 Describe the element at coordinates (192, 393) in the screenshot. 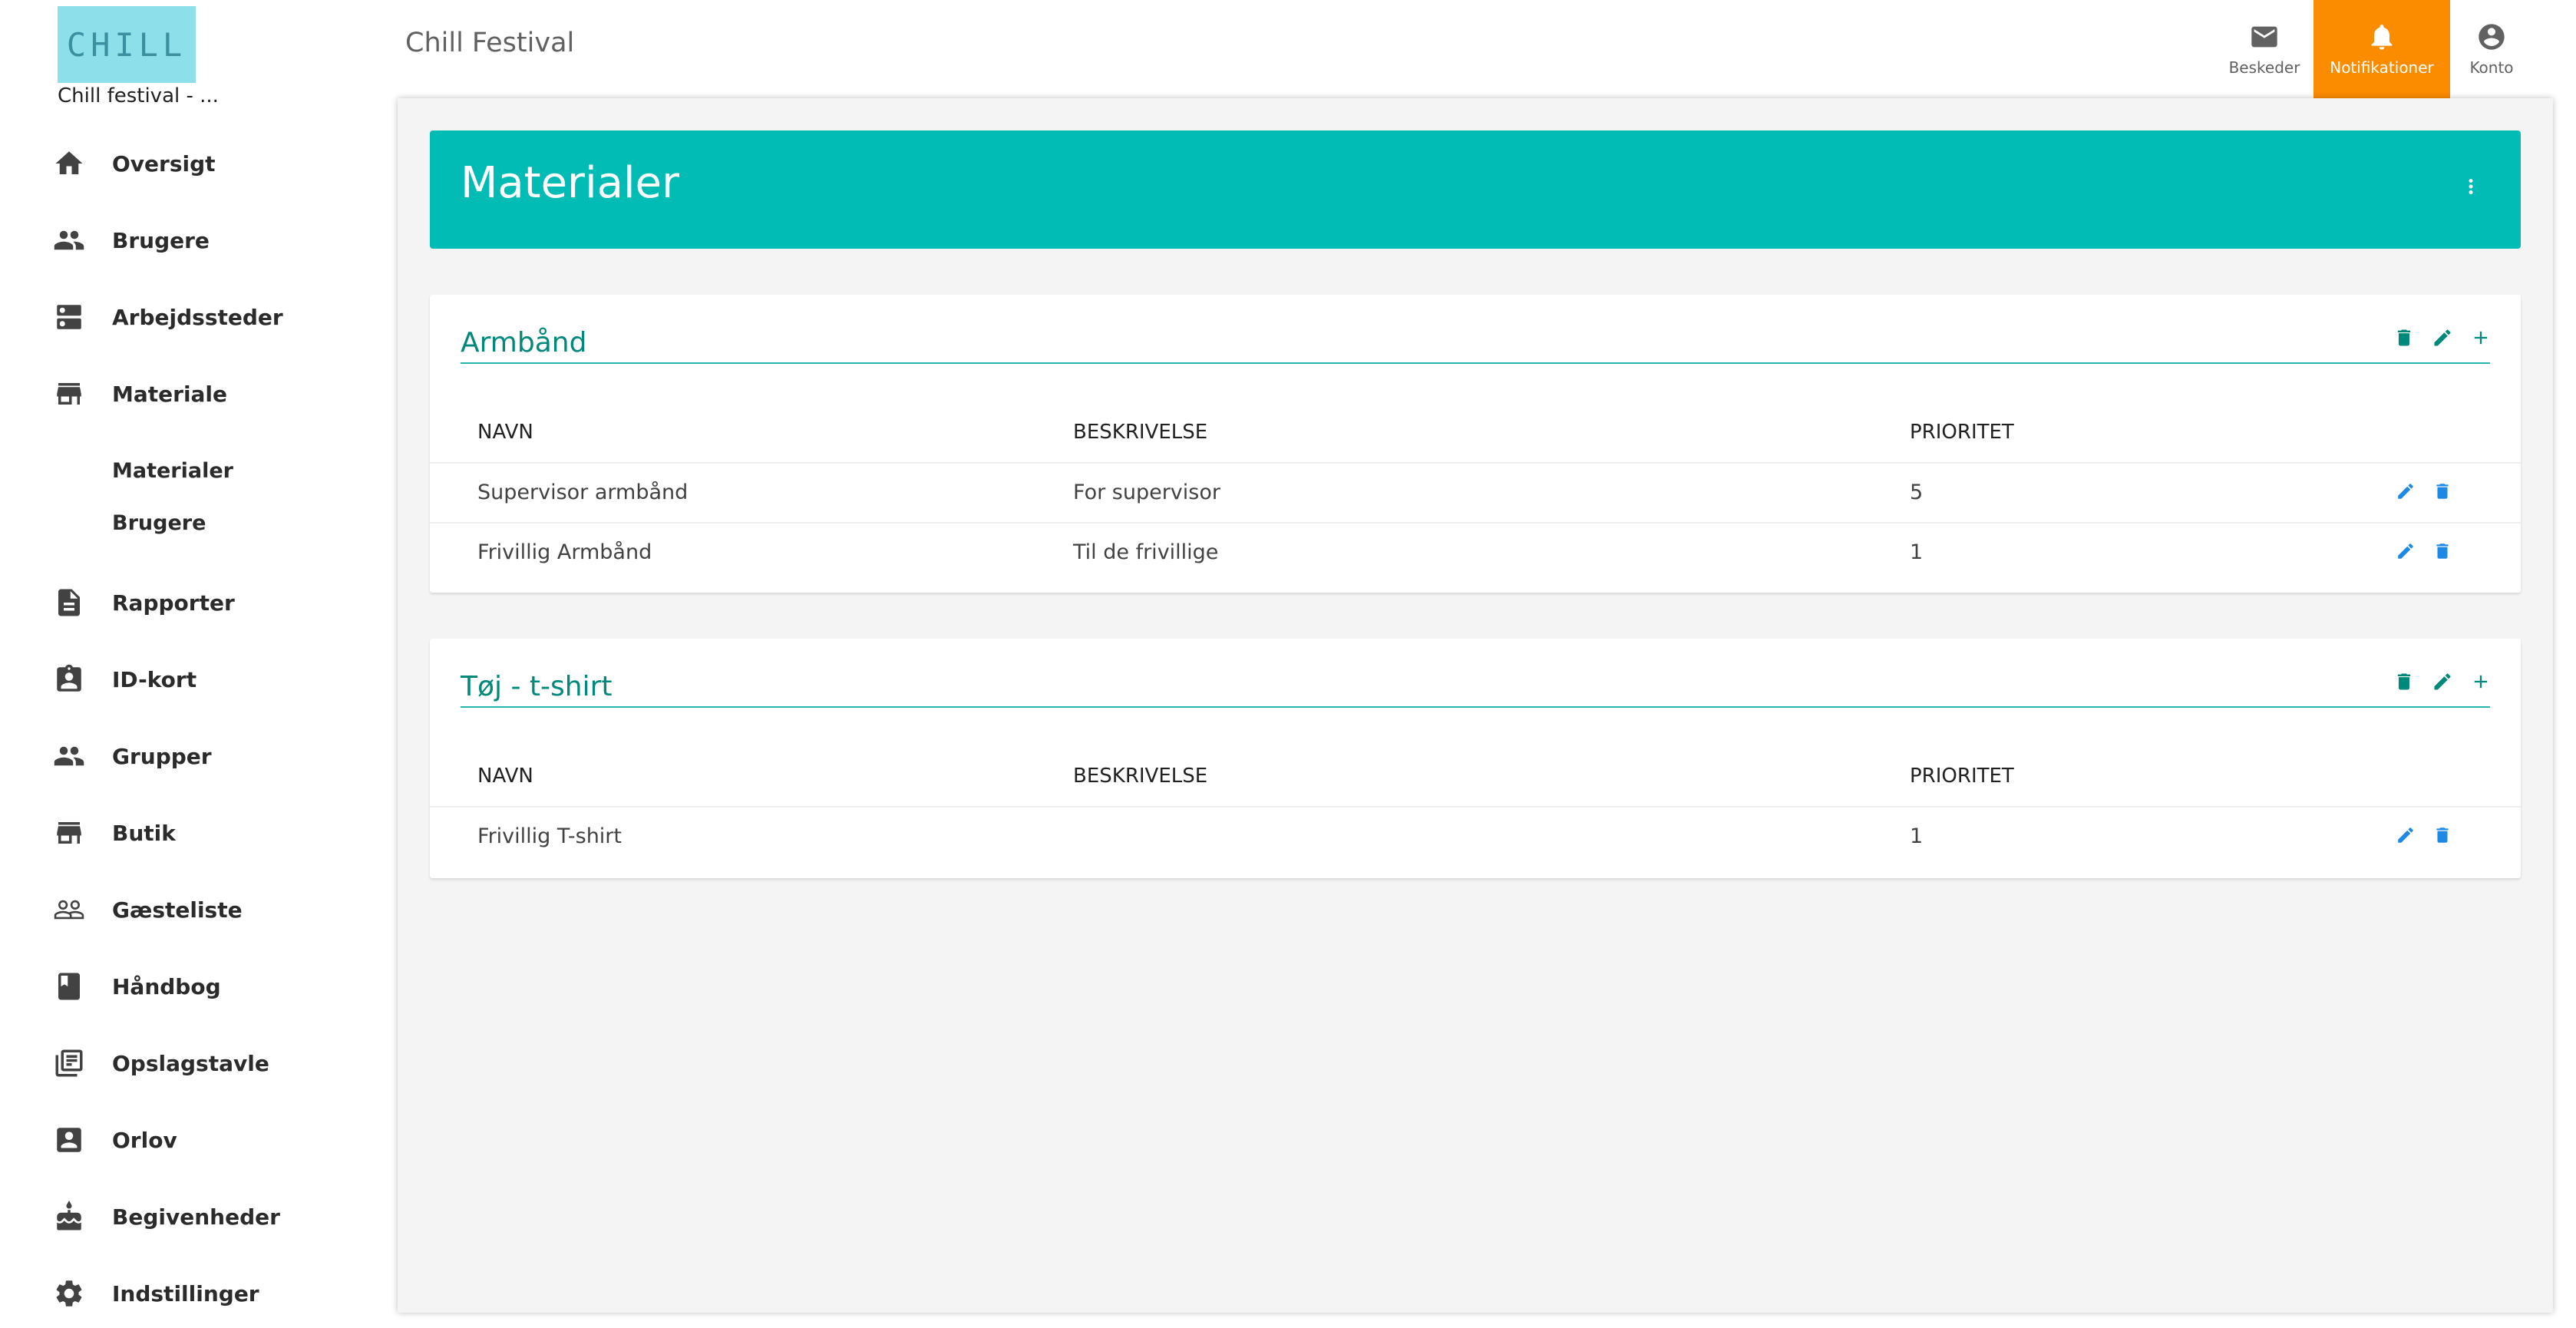

I see `sidebar-item-materiale: Materiale` at that location.